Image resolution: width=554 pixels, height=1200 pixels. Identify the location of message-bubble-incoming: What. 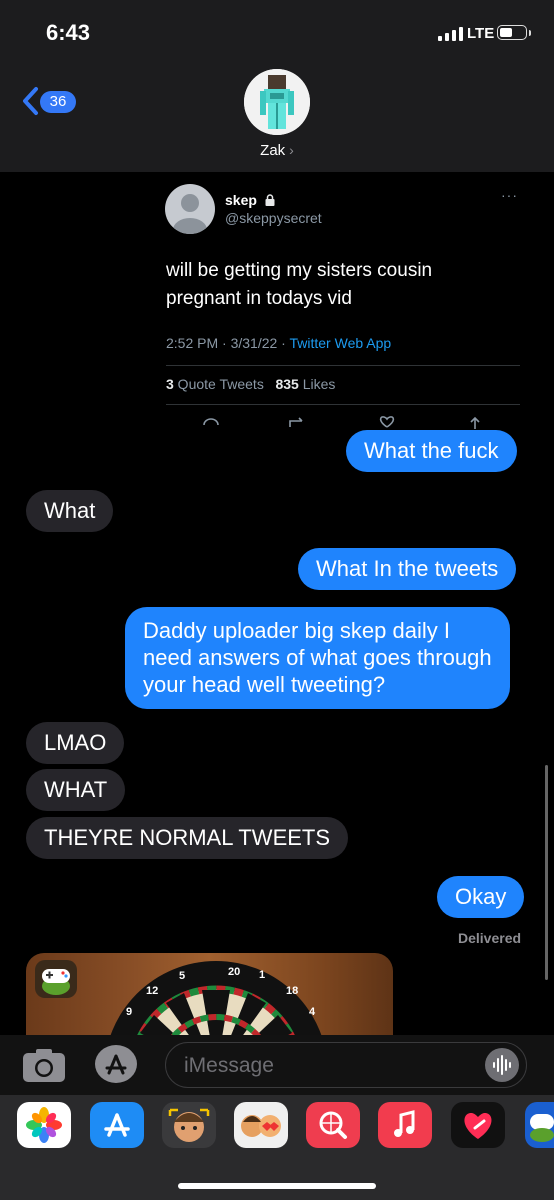
(70, 511).